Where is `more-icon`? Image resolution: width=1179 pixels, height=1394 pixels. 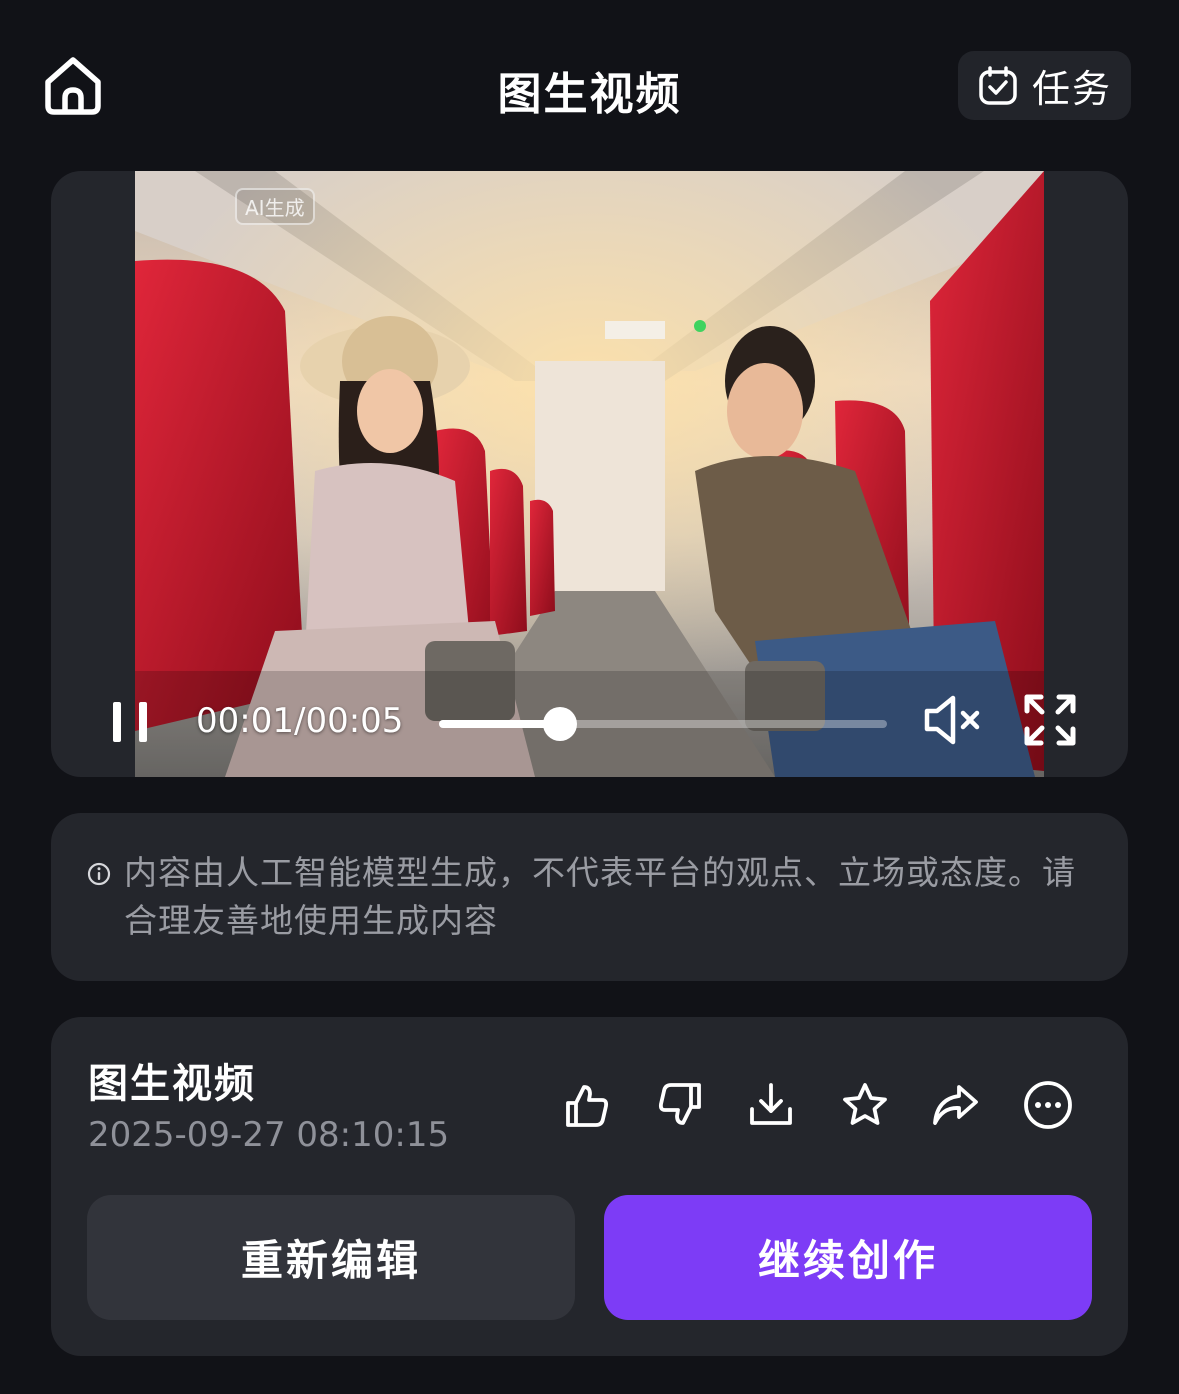
more-icon is located at coordinates (1048, 1105).